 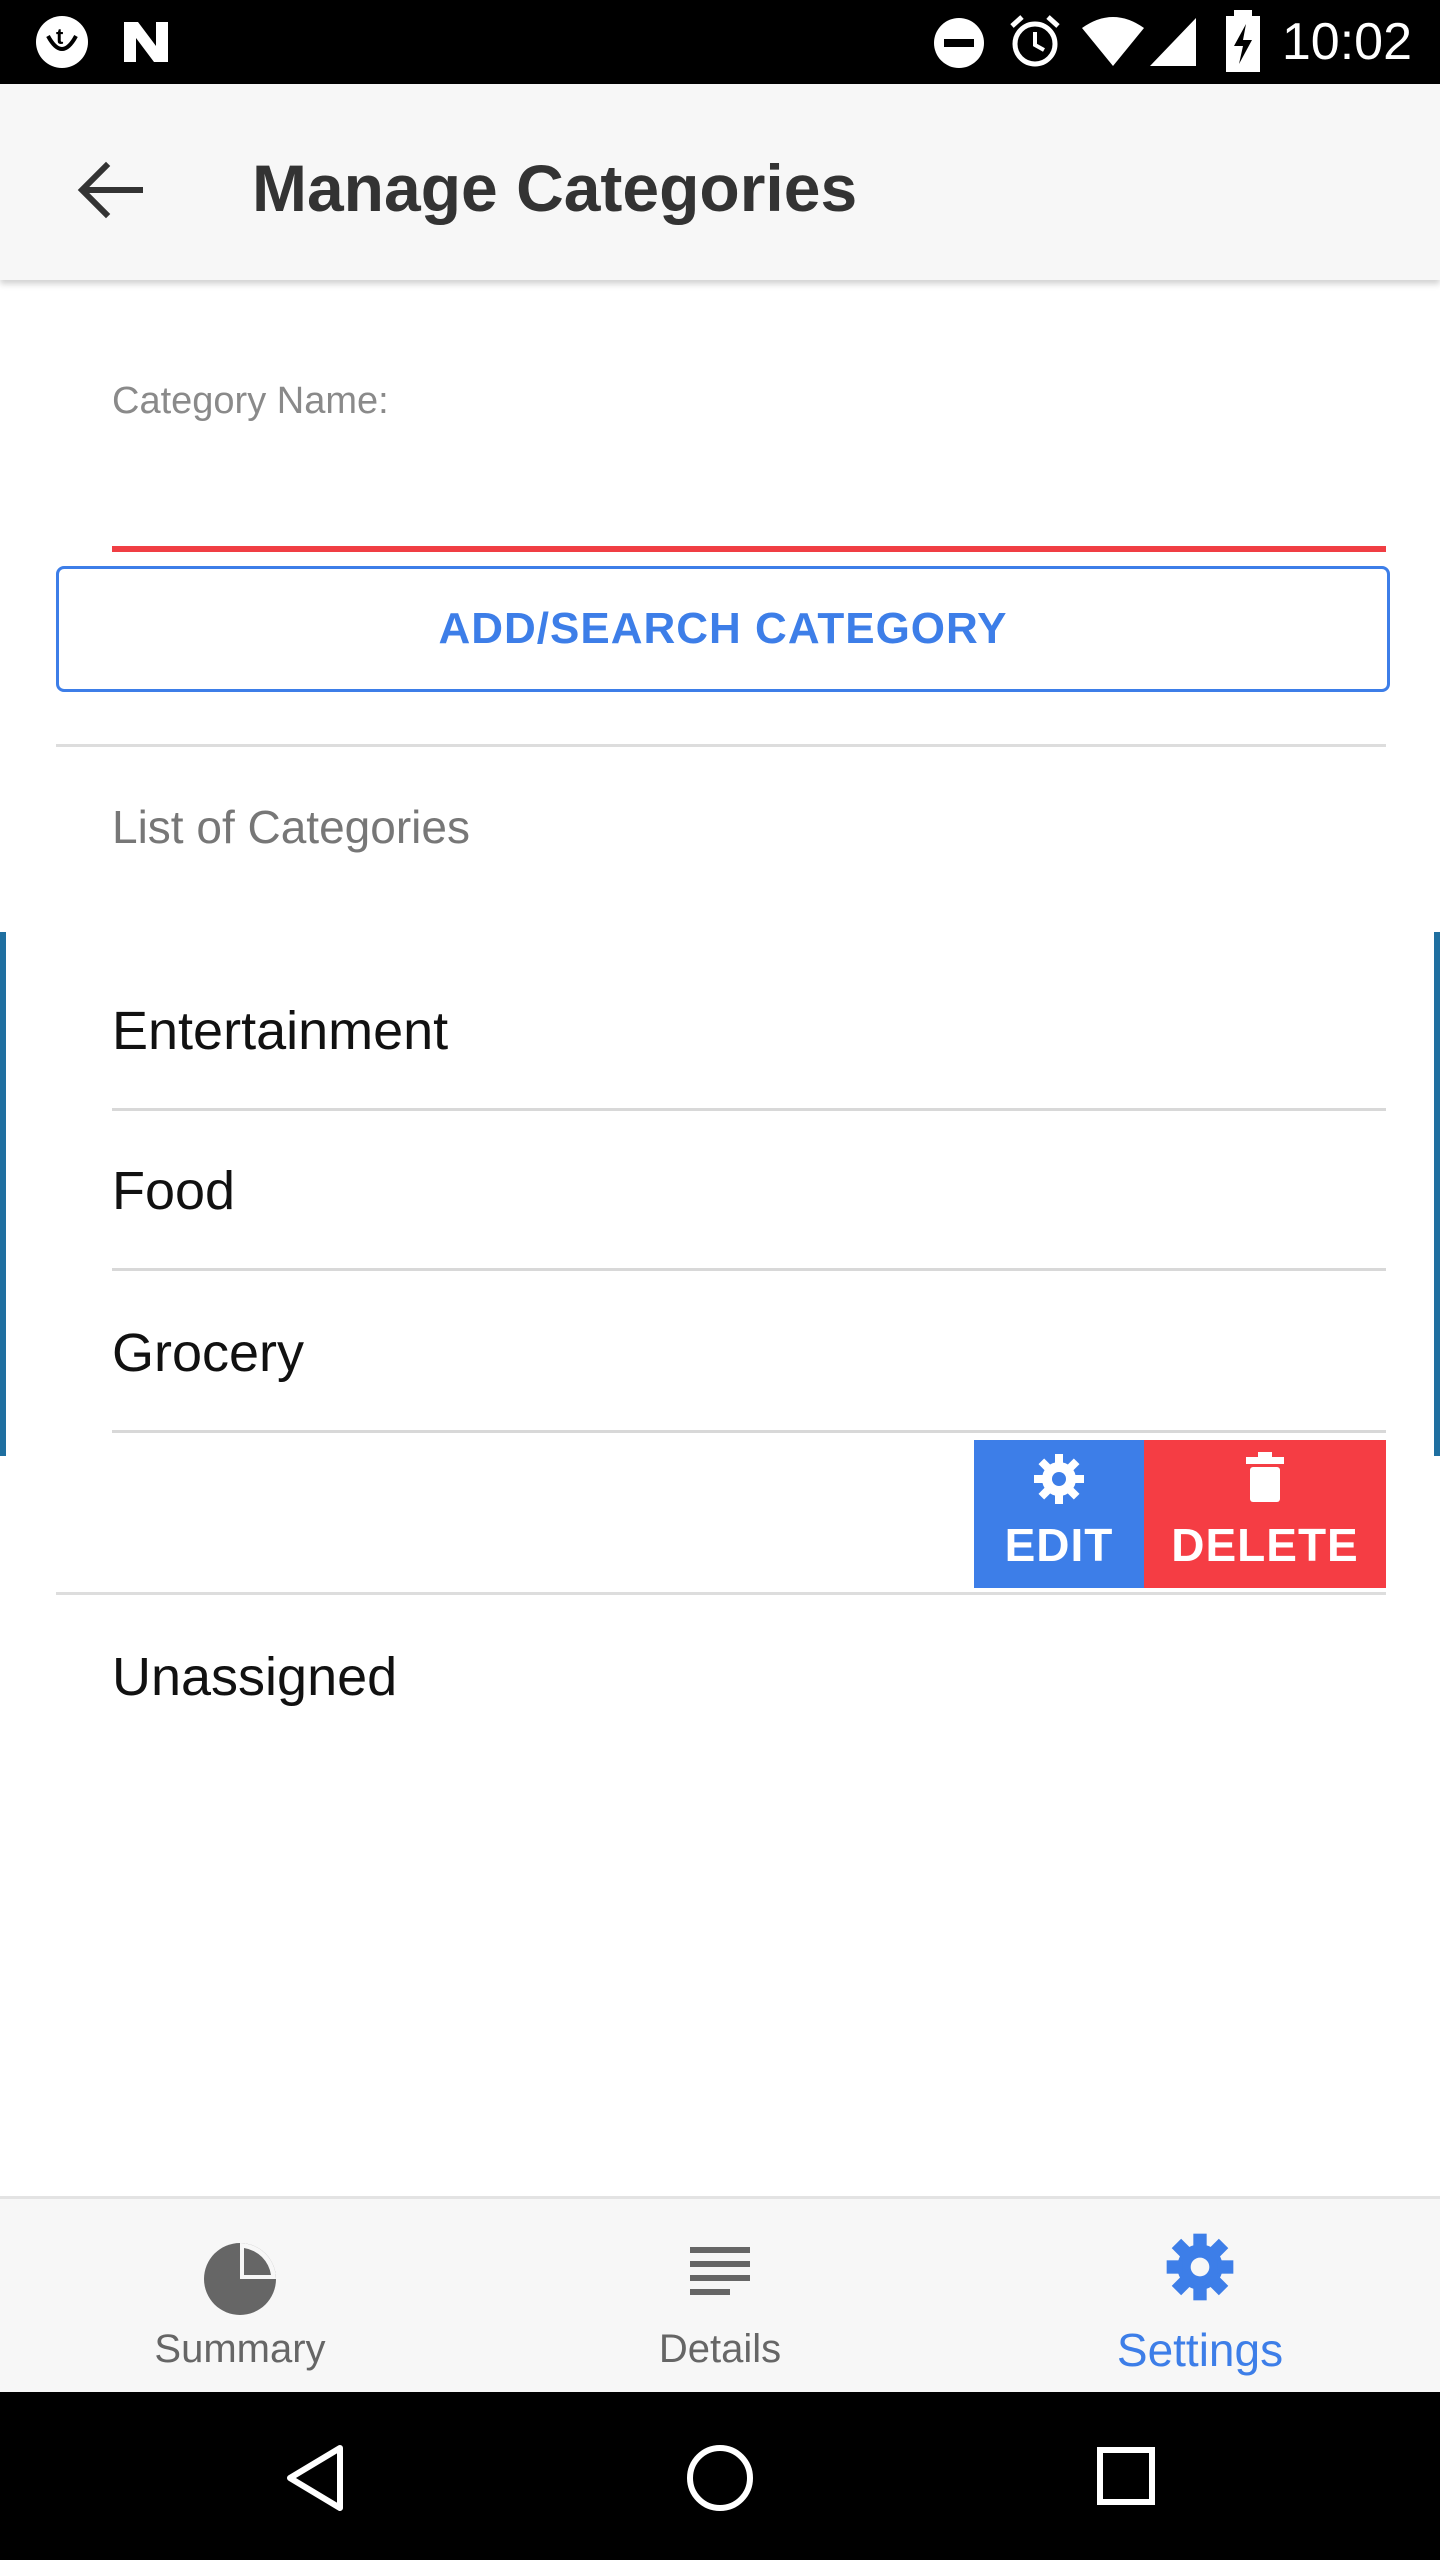 I want to click on delete-button: DELETE, so click(x=1265, y=1514).